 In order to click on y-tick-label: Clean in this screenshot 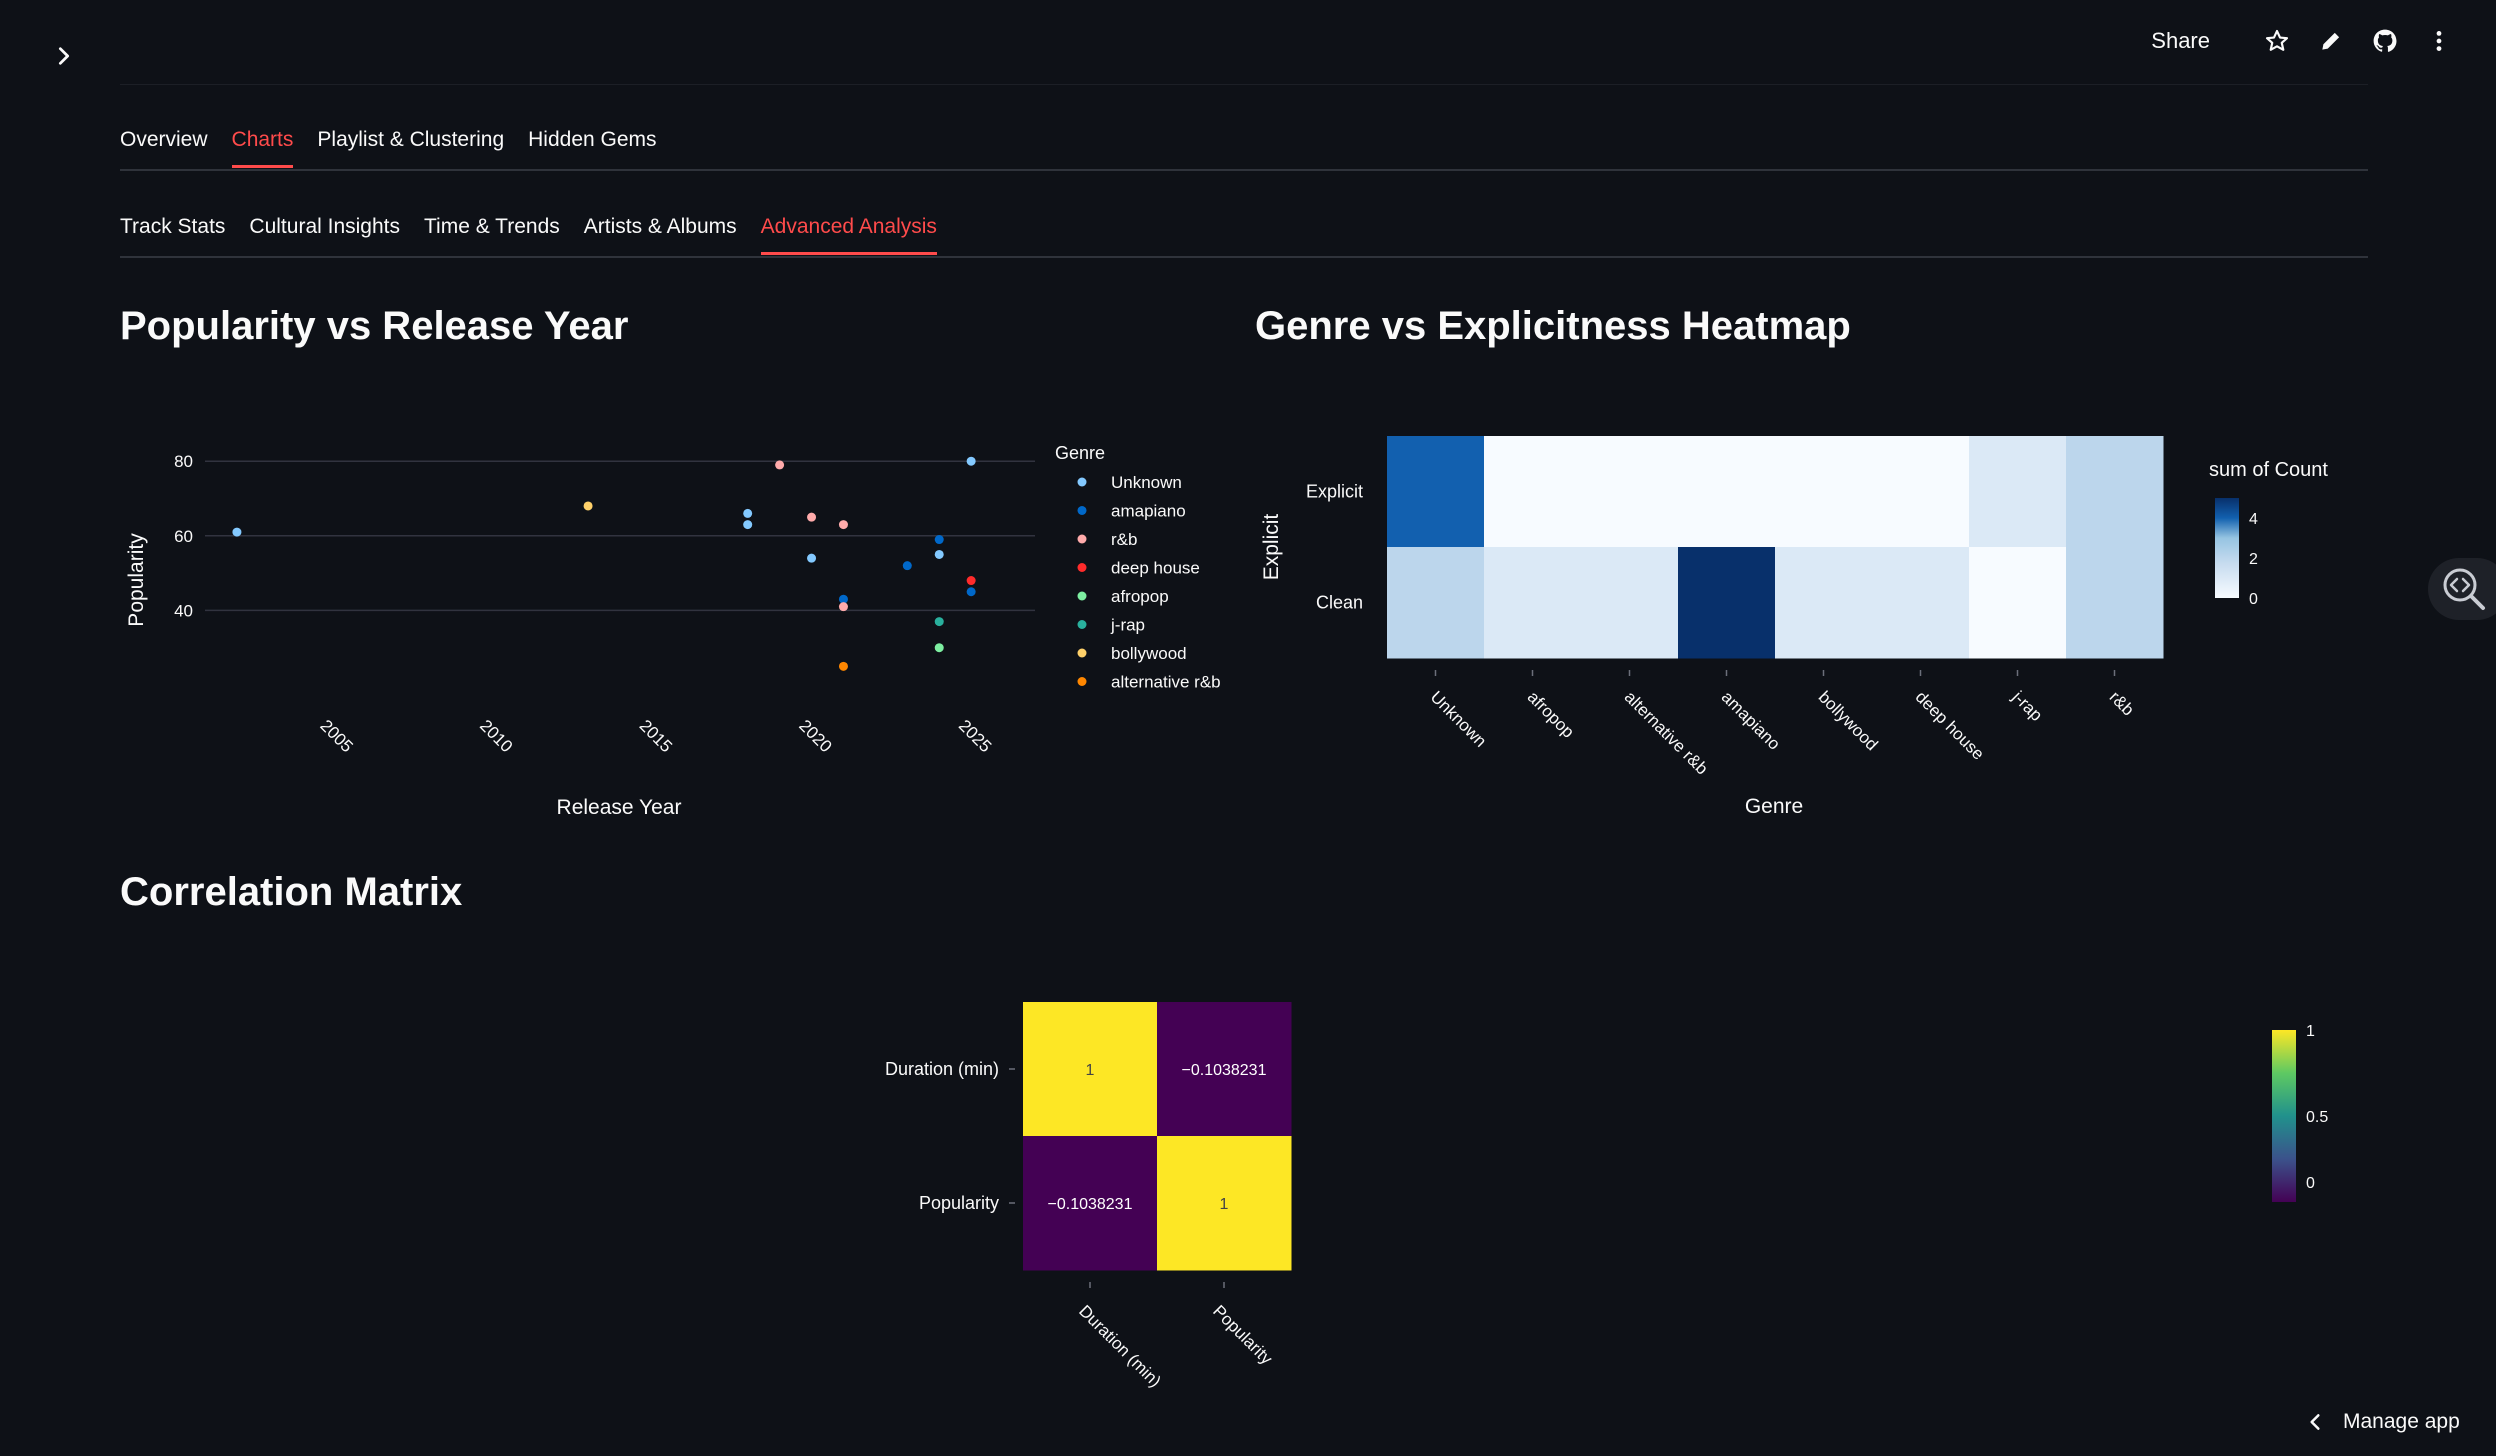, I will do `click(1339, 603)`.